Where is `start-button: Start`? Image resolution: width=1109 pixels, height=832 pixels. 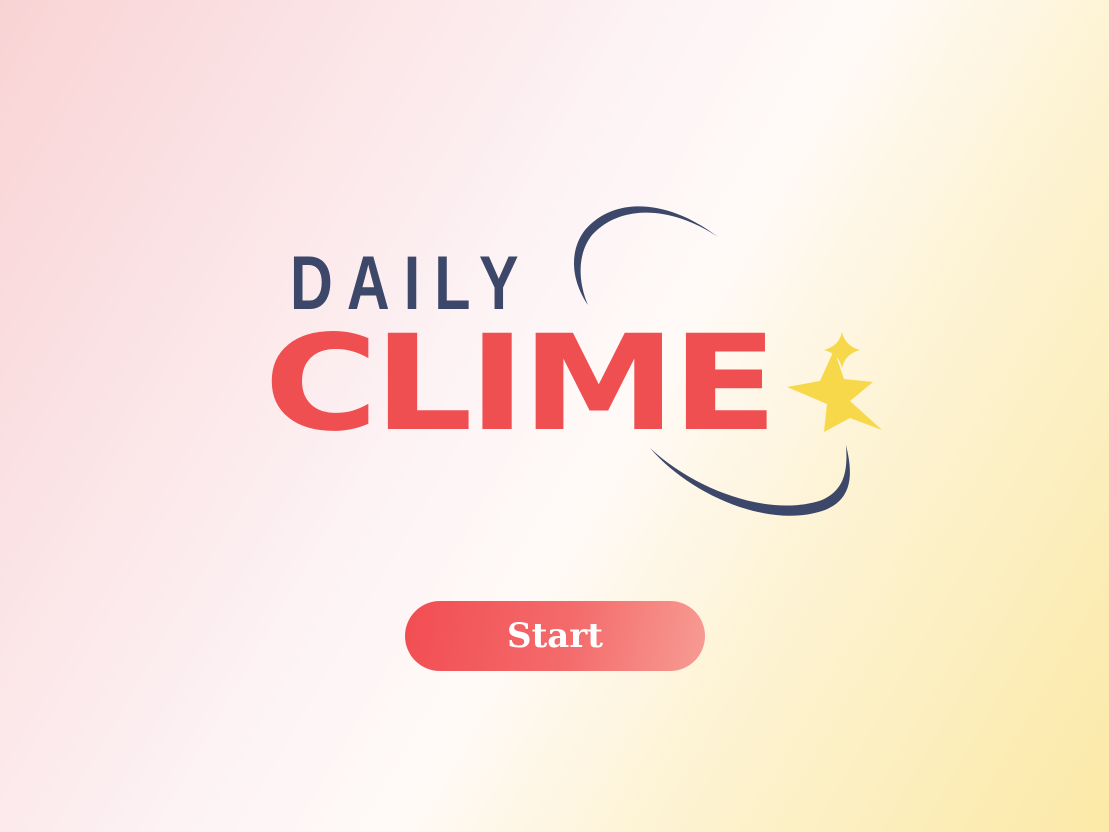 start-button: Start is located at coordinates (555, 636).